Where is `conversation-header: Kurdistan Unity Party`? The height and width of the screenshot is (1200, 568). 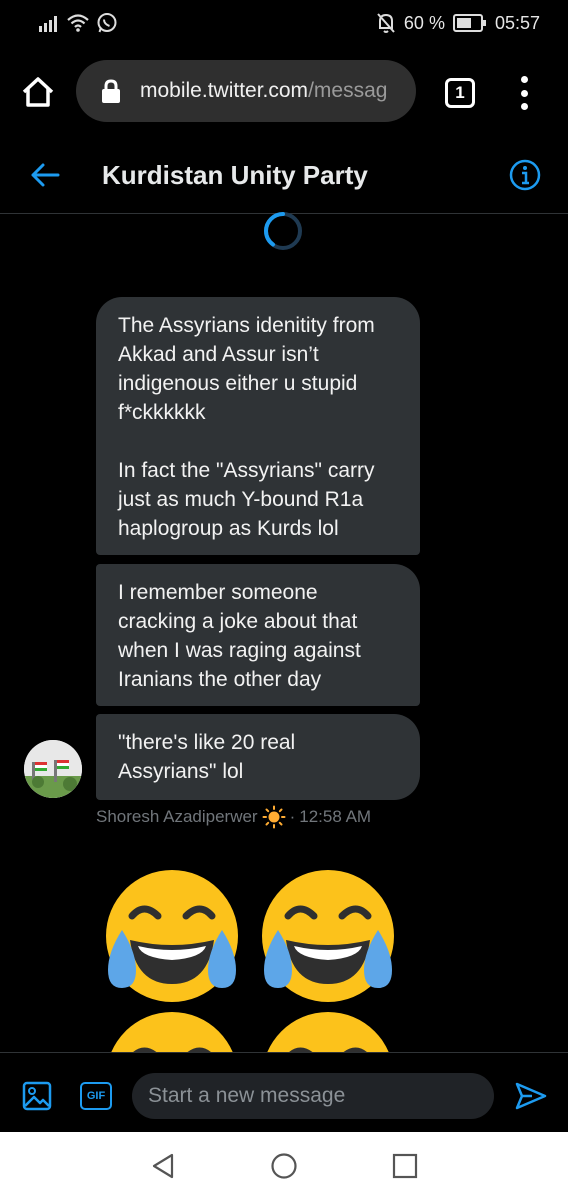 conversation-header: Kurdistan Unity Party is located at coordinates (284, 175).